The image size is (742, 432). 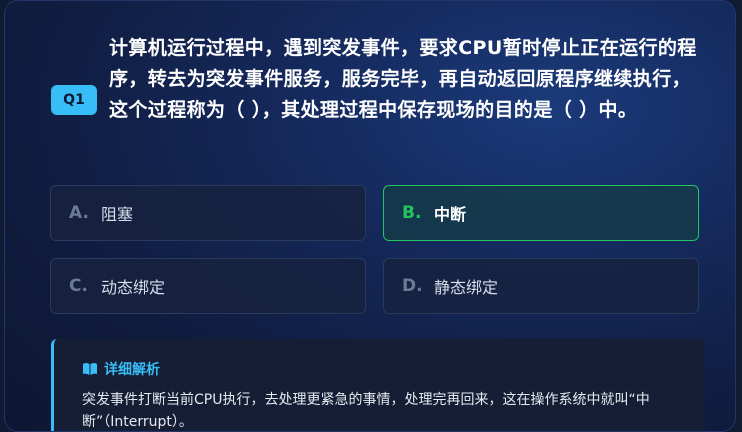 I want to click on option-d: D. 静态绑定, so click(x=541, y=286).